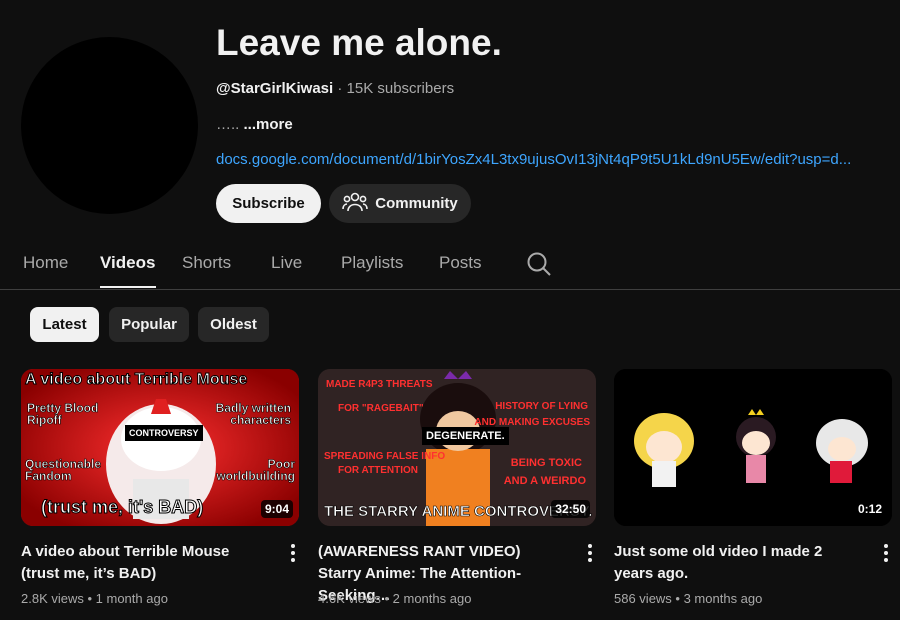 The height and width of the screenshot is (620, 900). I want to click on subscriber-count: 15K subscribers, so click(400, 88).